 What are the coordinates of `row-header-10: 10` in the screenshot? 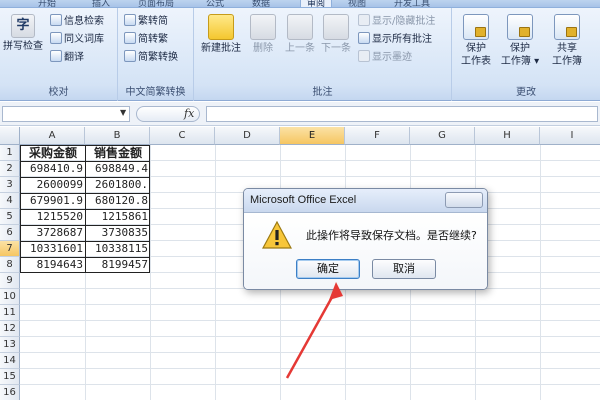 It's located at (10, 297).